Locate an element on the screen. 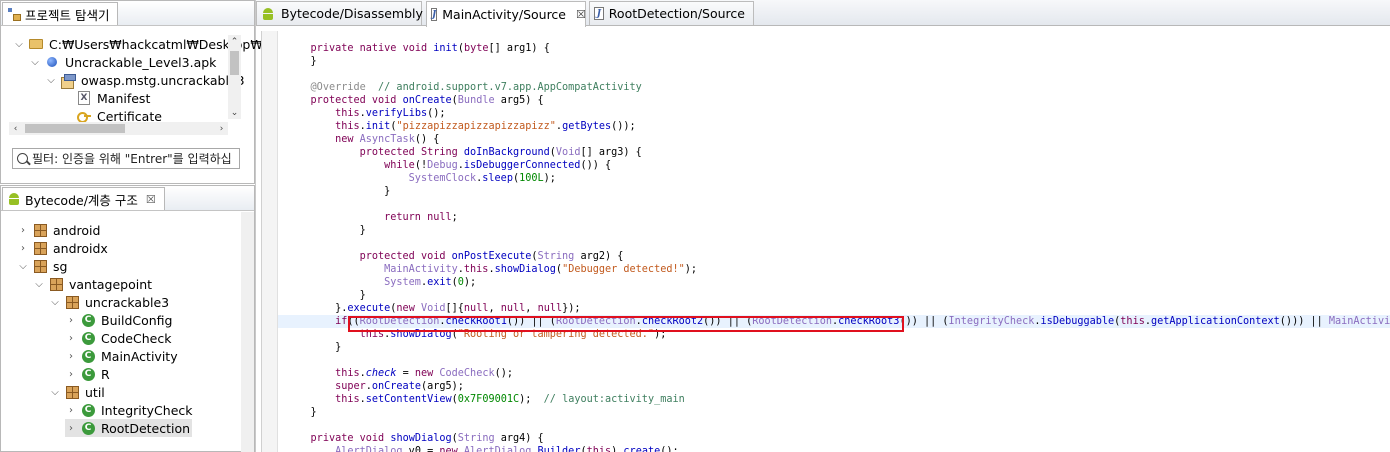 The width and height of the screenshot is (1390, 452). tree-item-sg: ⌵ sg is located at coordinates (42, 266).